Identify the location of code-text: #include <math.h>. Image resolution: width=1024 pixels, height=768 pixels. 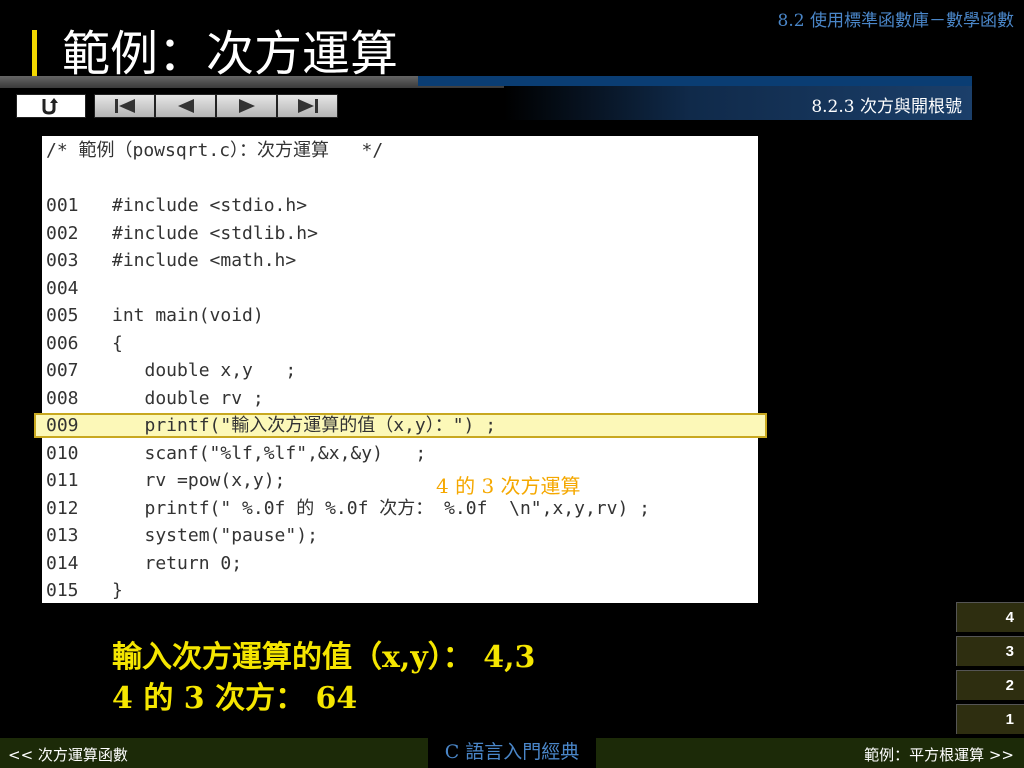
(204, 260).